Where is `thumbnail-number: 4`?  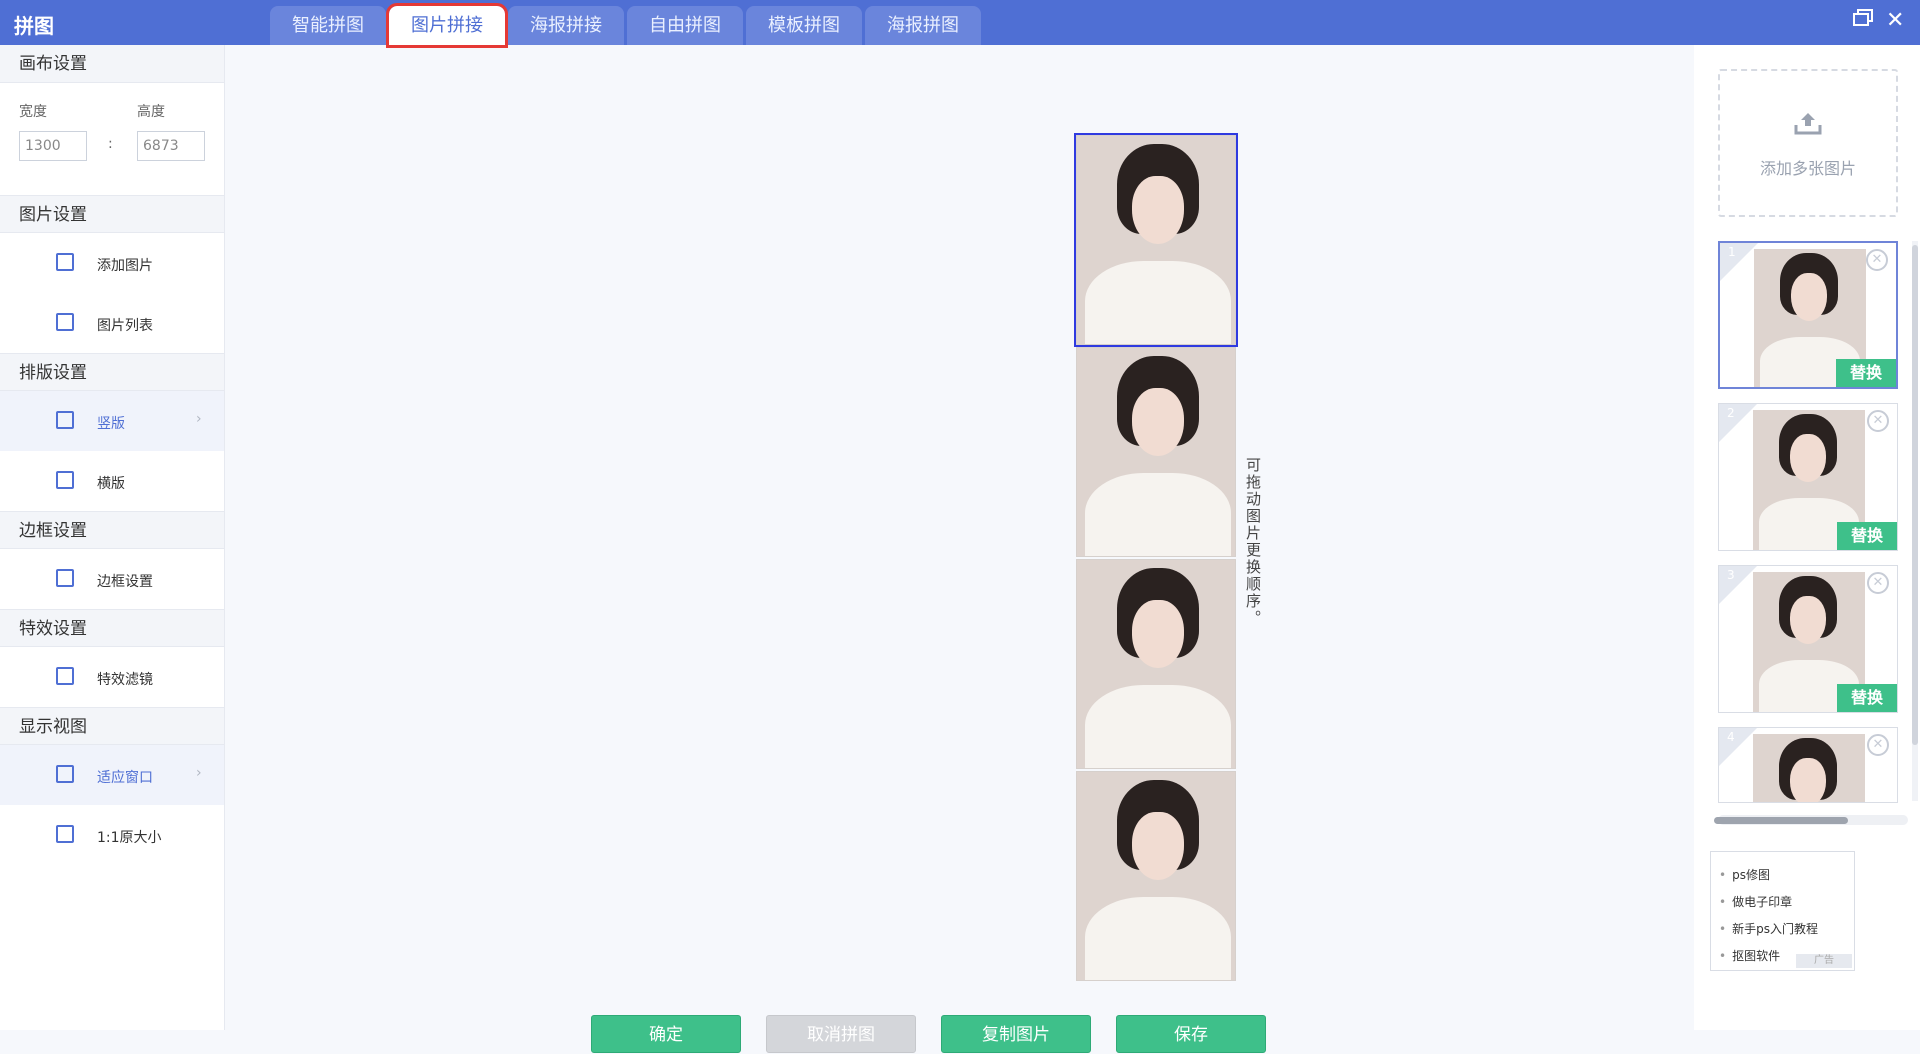
thumbnail-number: 4 is located at coordinates (1731, 737).